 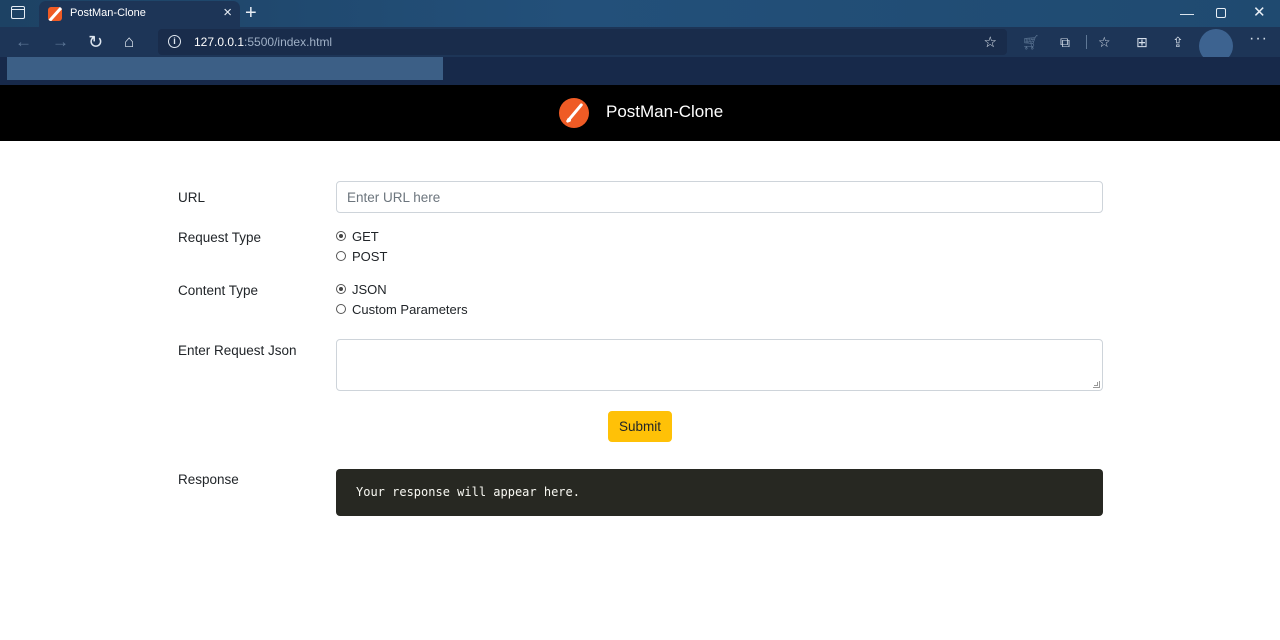 I want to click on radio-label: JSON, so click(x=369, y=289).